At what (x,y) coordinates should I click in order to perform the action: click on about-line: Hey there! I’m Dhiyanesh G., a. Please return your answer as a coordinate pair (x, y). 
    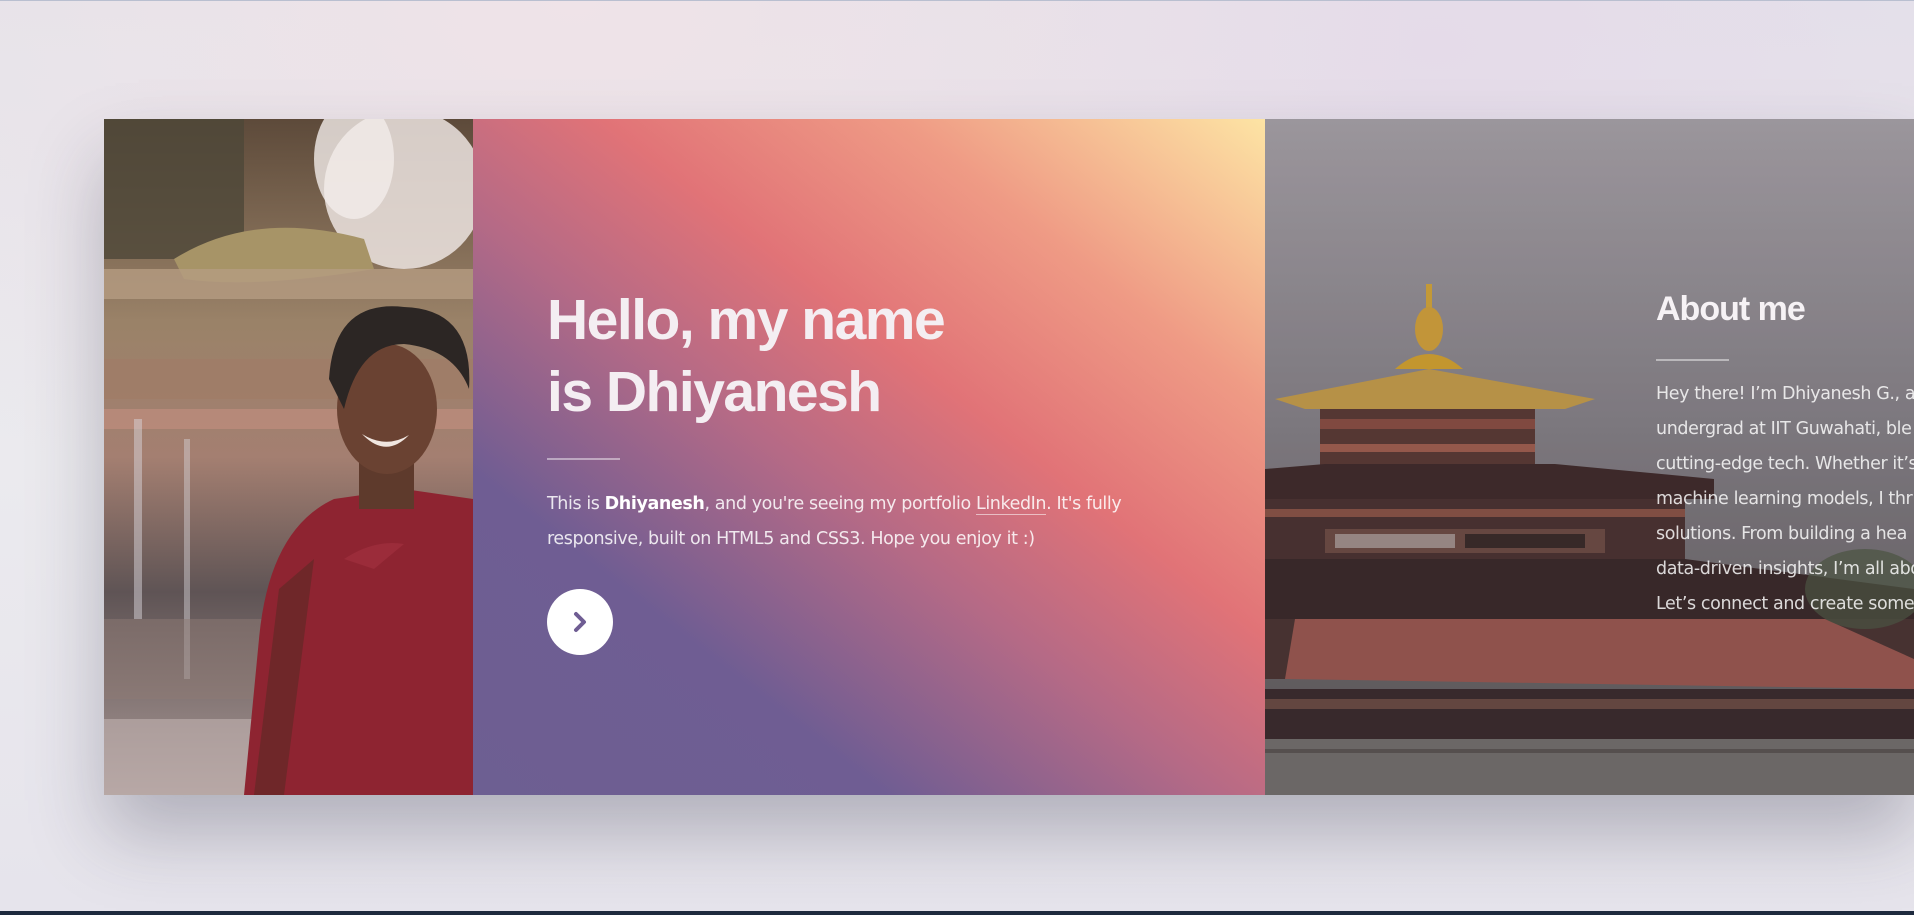
    Looking at the image, I should click on (1785, 394).